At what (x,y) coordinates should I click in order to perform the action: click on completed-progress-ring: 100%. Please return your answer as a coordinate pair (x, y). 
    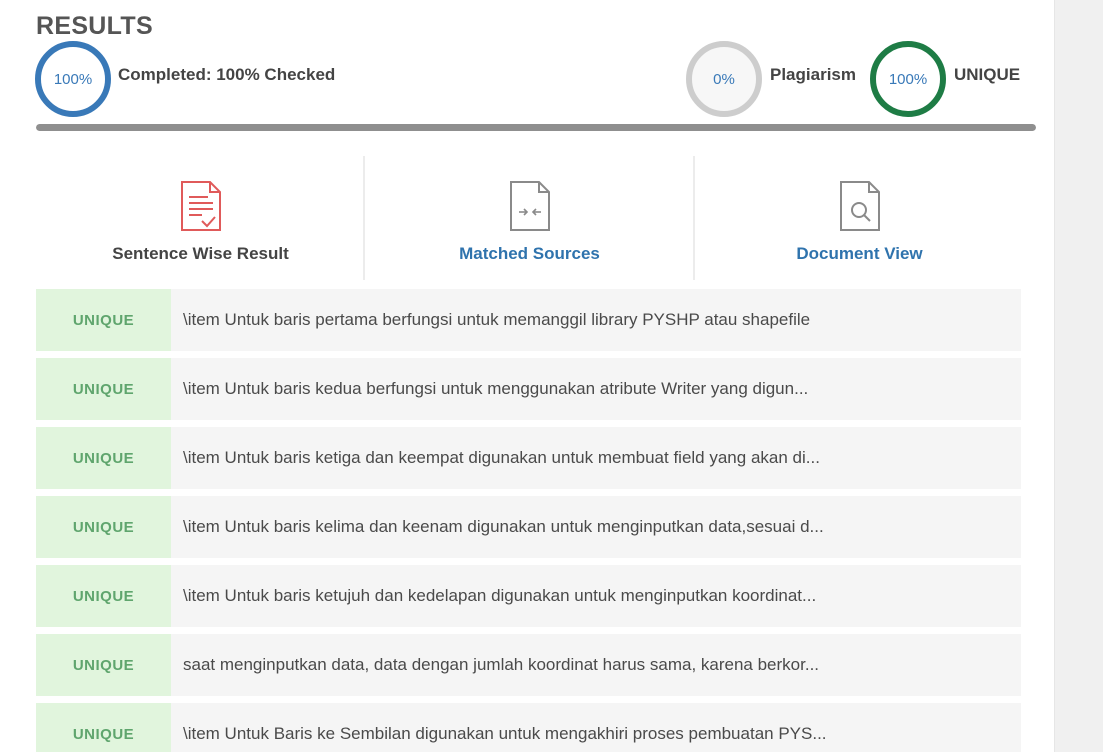
    Looking at the image, I should click on (73, 79).